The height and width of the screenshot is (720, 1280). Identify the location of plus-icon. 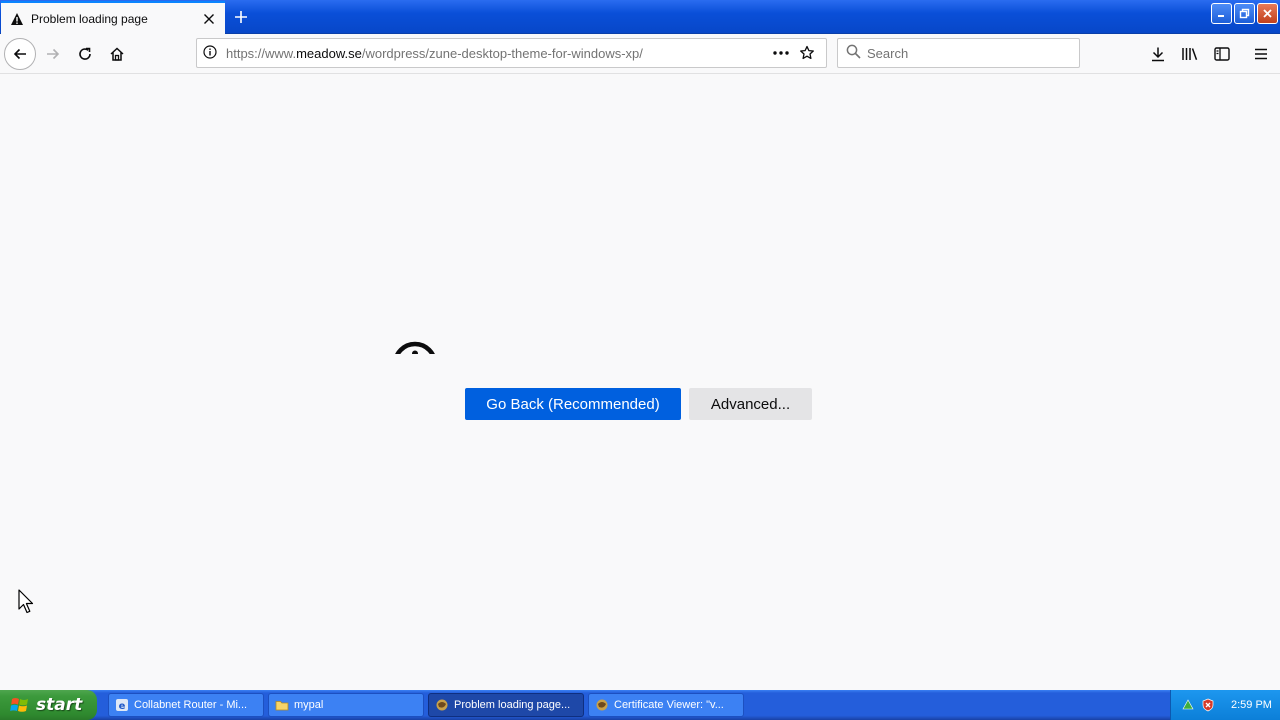
(241, 17).